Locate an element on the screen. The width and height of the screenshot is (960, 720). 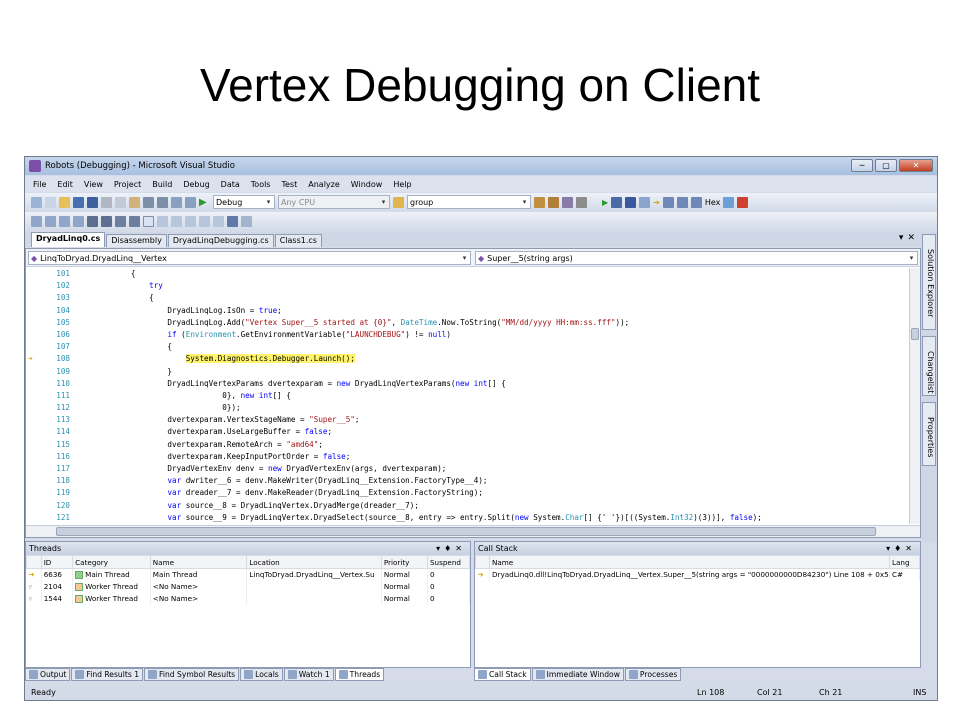
tab-find-symbol-results: Find Symbol Results is located at coordinates (192, 674).